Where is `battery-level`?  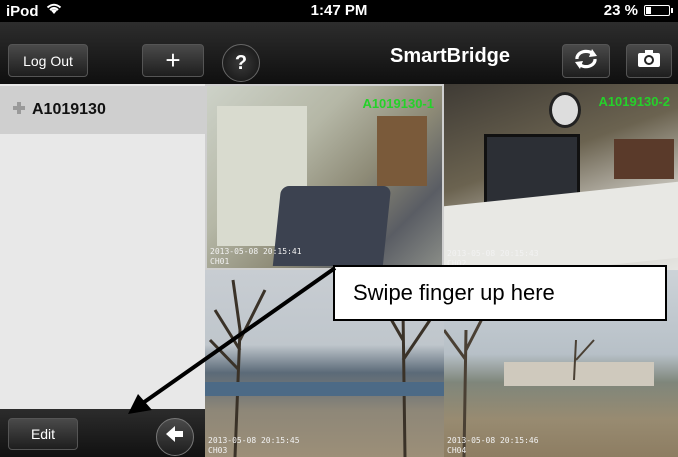 battery-level is located at coordinates (648, 10).